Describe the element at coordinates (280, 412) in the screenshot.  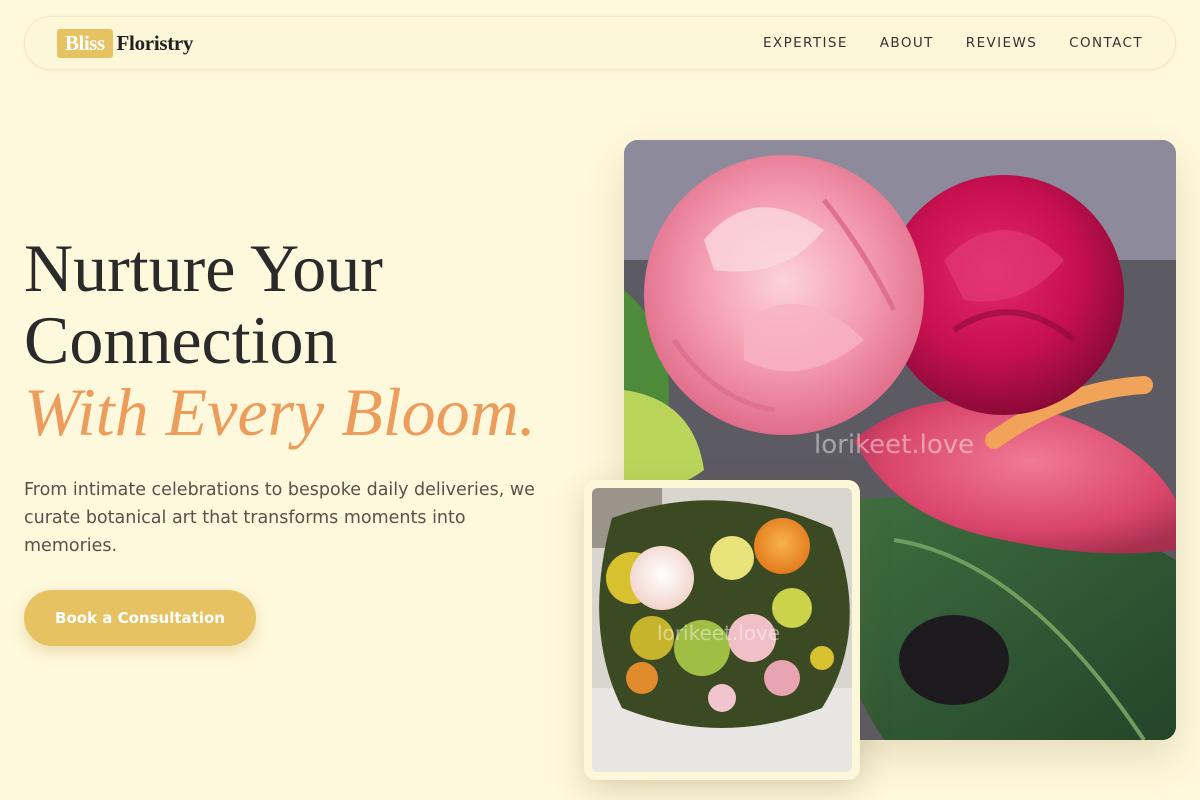
I see `headline-accent: With Every Bloom.` at that location.